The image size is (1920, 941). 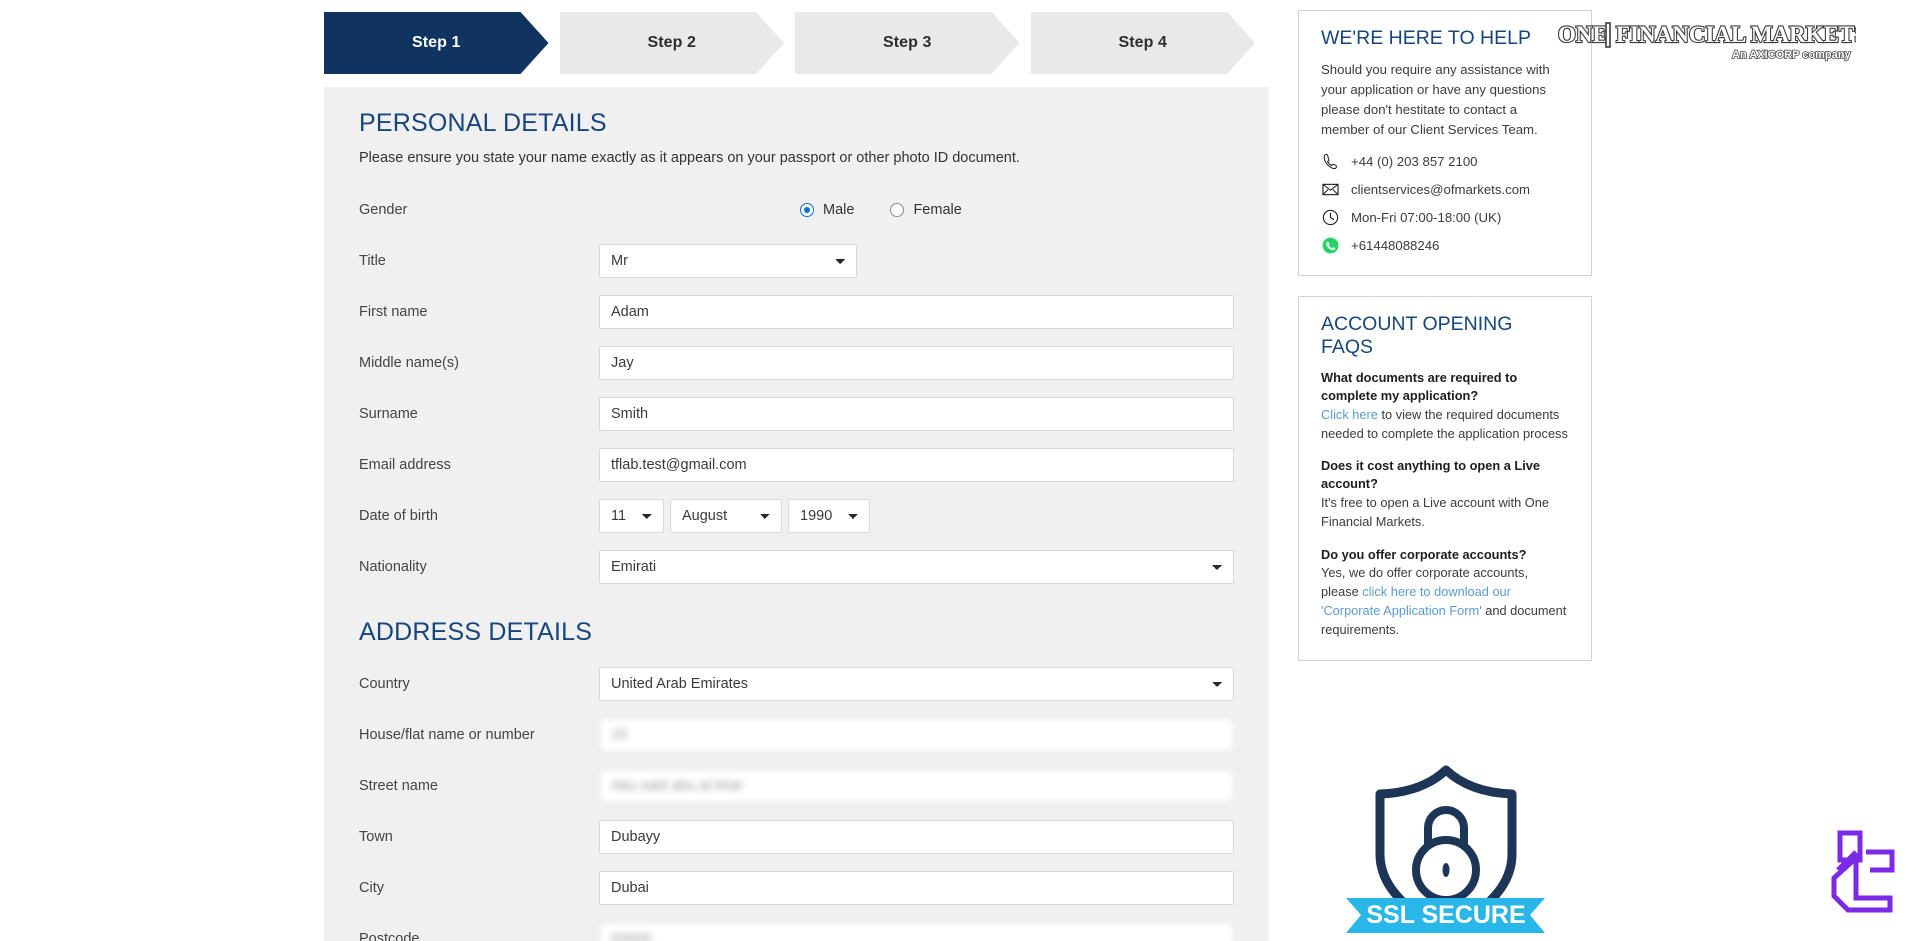 What do you see at coordinates (916, 363) in the screenshot?
I see `middle-name-input` at bounding box center [916, 363].